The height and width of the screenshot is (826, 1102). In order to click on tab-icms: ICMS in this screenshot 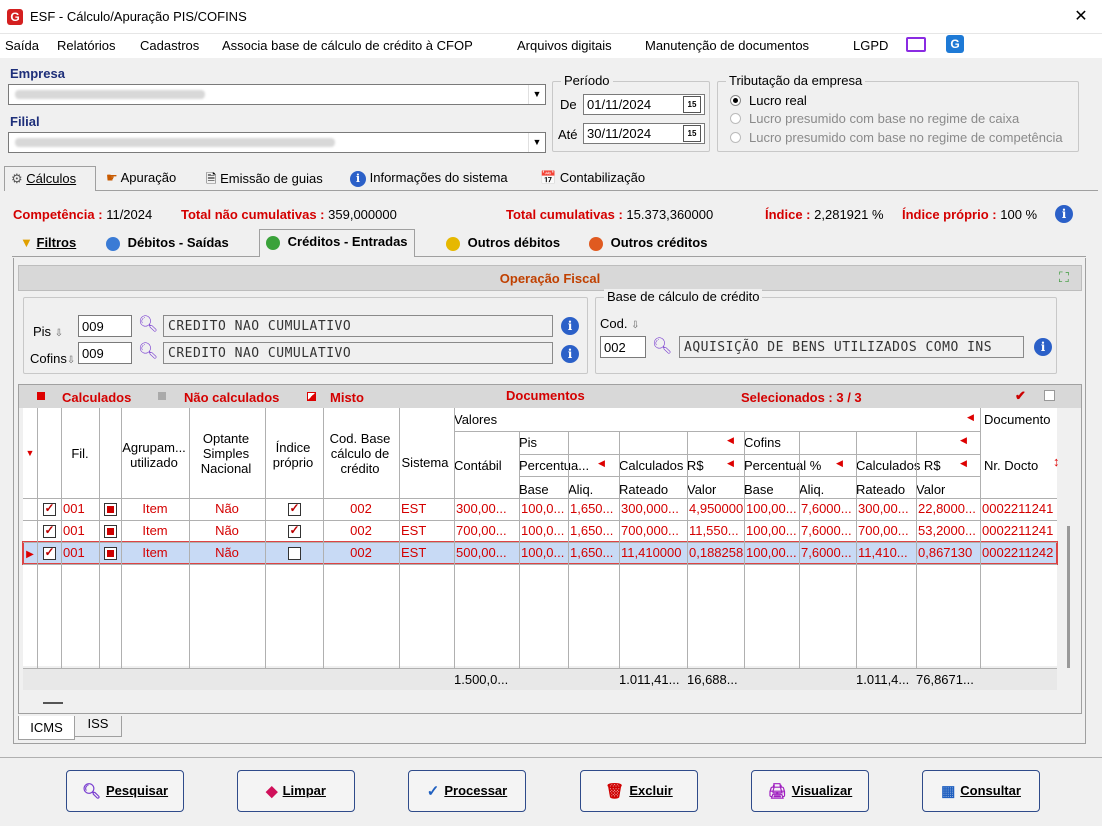, I will do `click(46, 728)`.